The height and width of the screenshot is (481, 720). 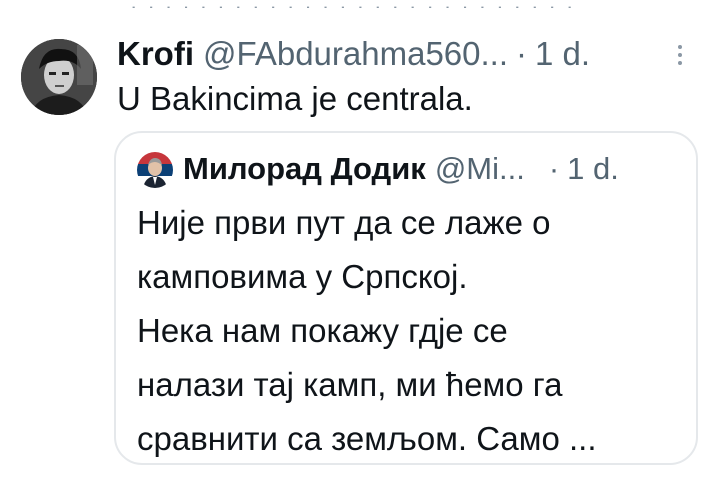 I want to click on quoted-text-line: Није први пут да се лаже о, so click(x=344, y=222).